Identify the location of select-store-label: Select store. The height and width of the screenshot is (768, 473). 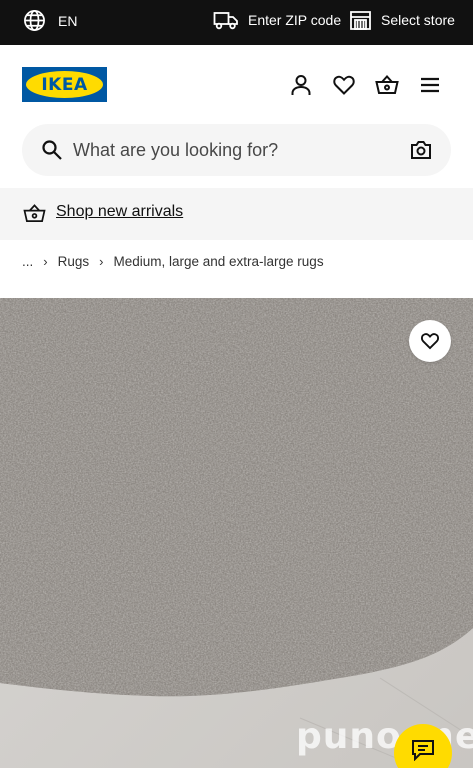
(418, 20).